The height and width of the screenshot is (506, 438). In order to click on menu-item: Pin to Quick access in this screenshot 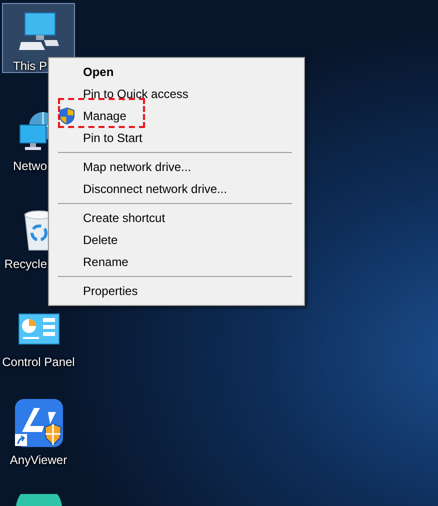, I will do `click(176, 94)`.